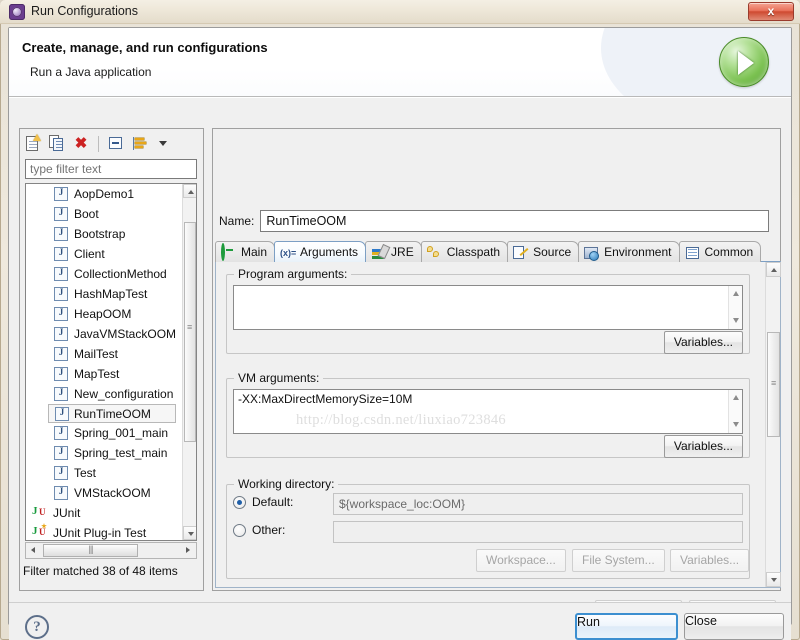  I want to click on run-button: Run, so click(626, 626).